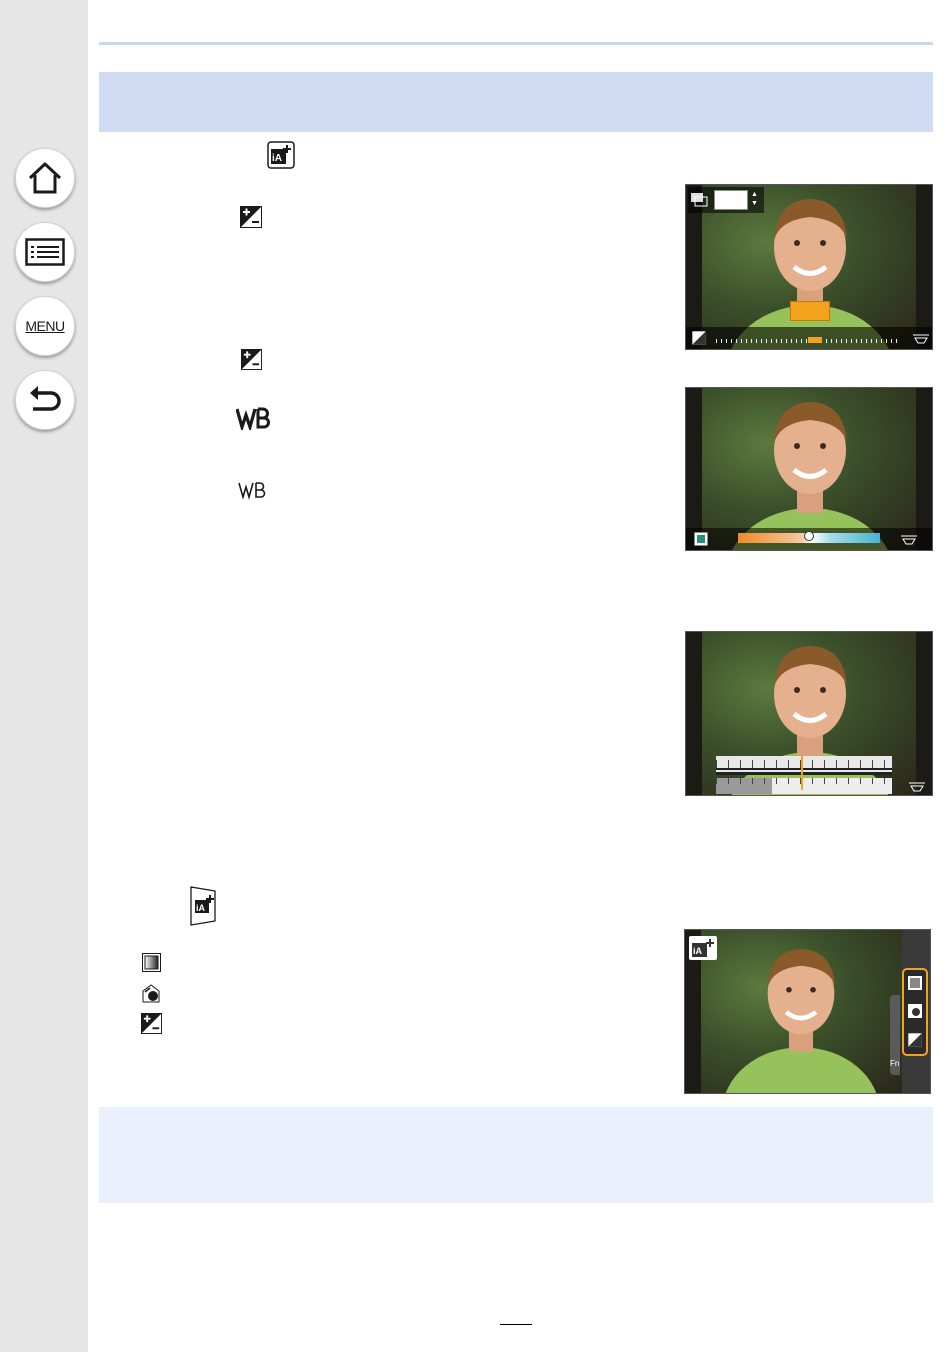 The width and height of the screenshot is (950, 1352). I want to click on menu-button: MENU, so click(45, 326).